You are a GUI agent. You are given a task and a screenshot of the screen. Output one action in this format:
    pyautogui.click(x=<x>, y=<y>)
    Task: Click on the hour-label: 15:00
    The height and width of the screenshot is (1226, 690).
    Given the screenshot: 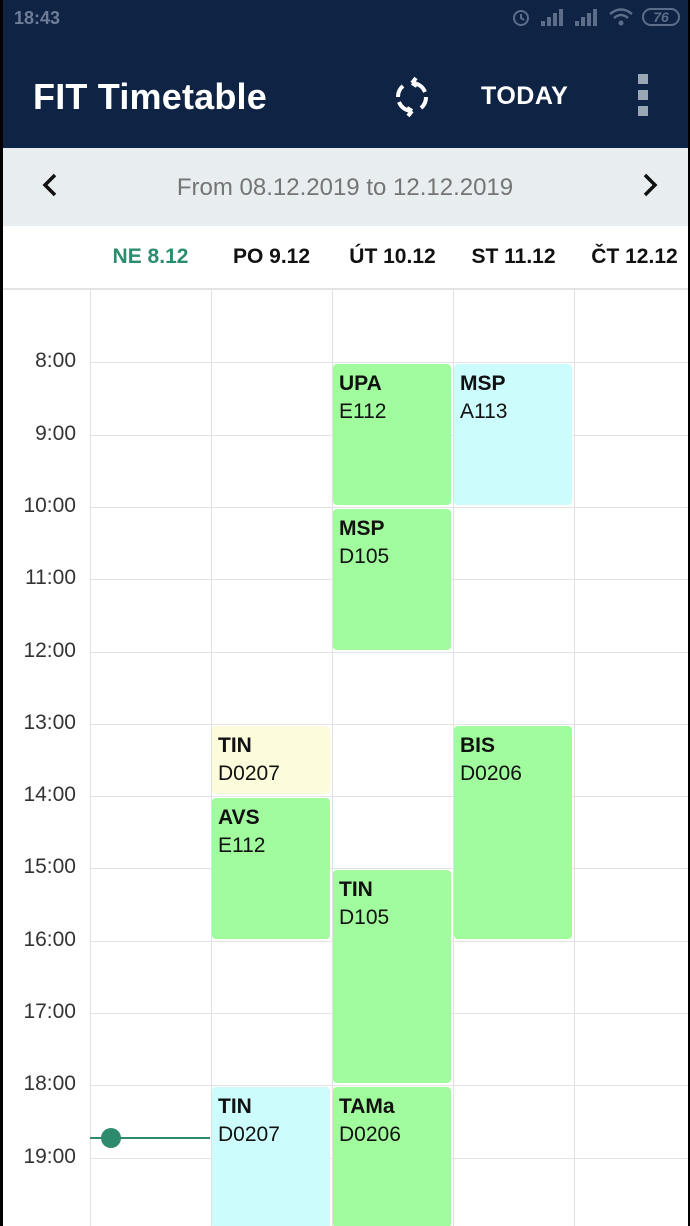 What is the action you would take?
    pyautogui.click(x=49, y=866)
    